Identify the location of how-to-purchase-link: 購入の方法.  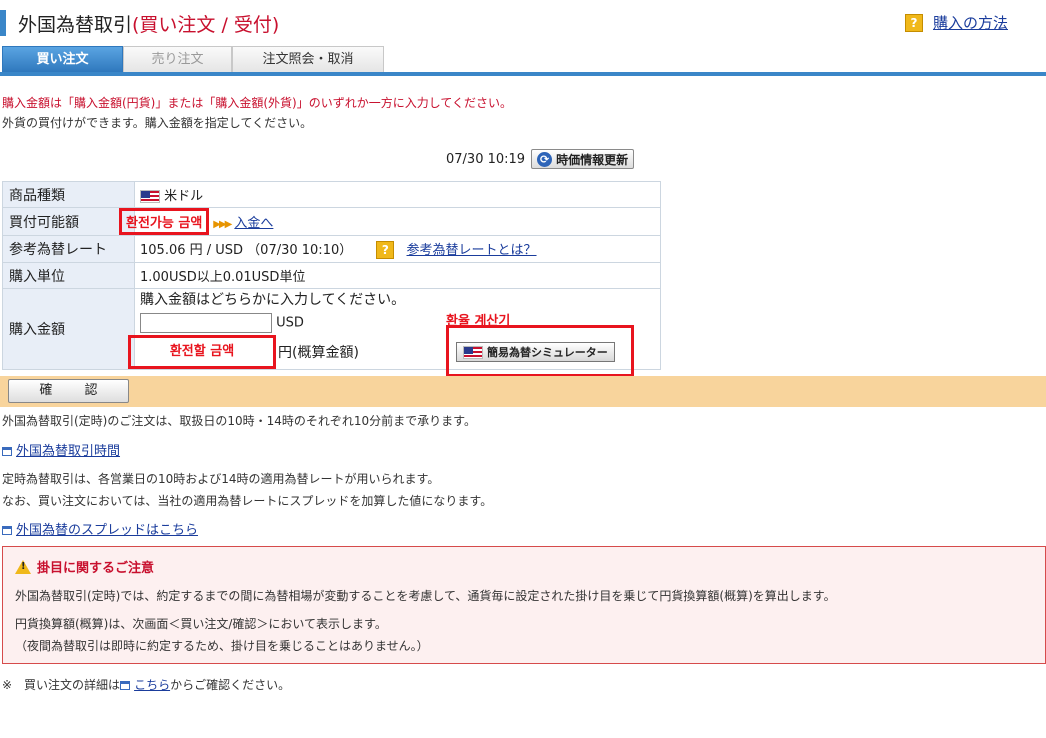
(970, 22).